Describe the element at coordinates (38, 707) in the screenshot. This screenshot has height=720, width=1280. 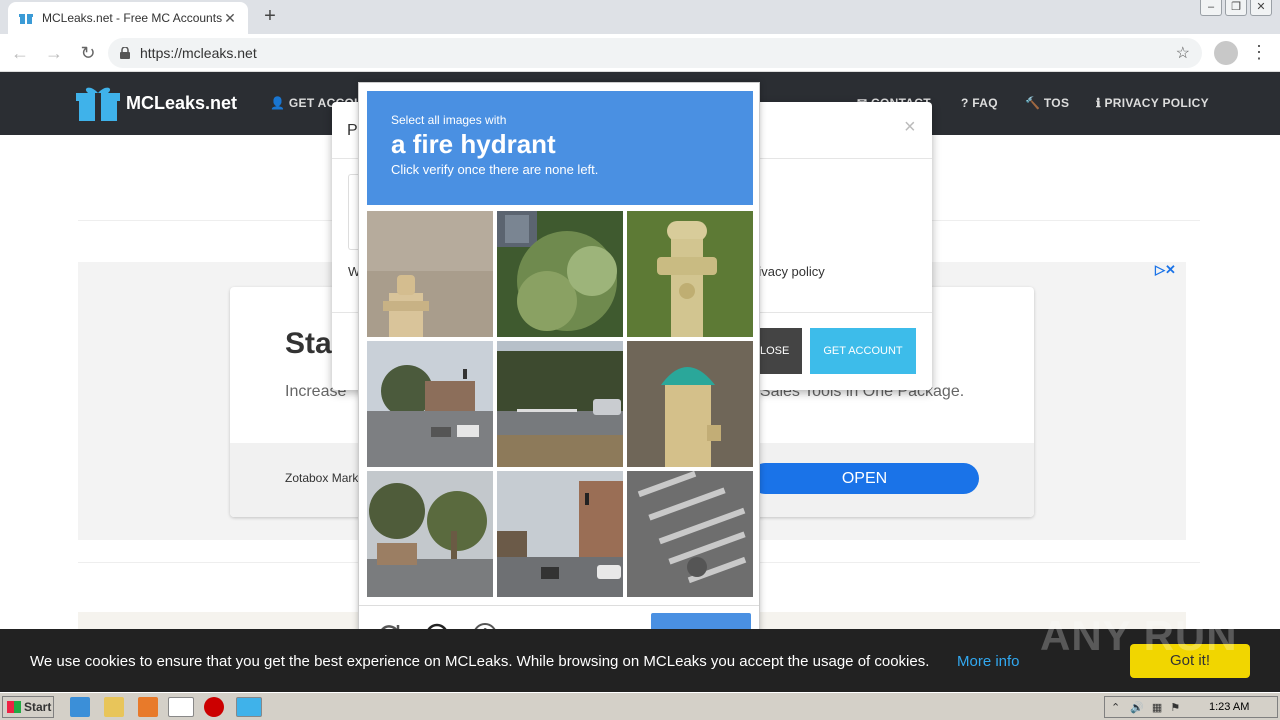
I see `start-label: Start` at that location.